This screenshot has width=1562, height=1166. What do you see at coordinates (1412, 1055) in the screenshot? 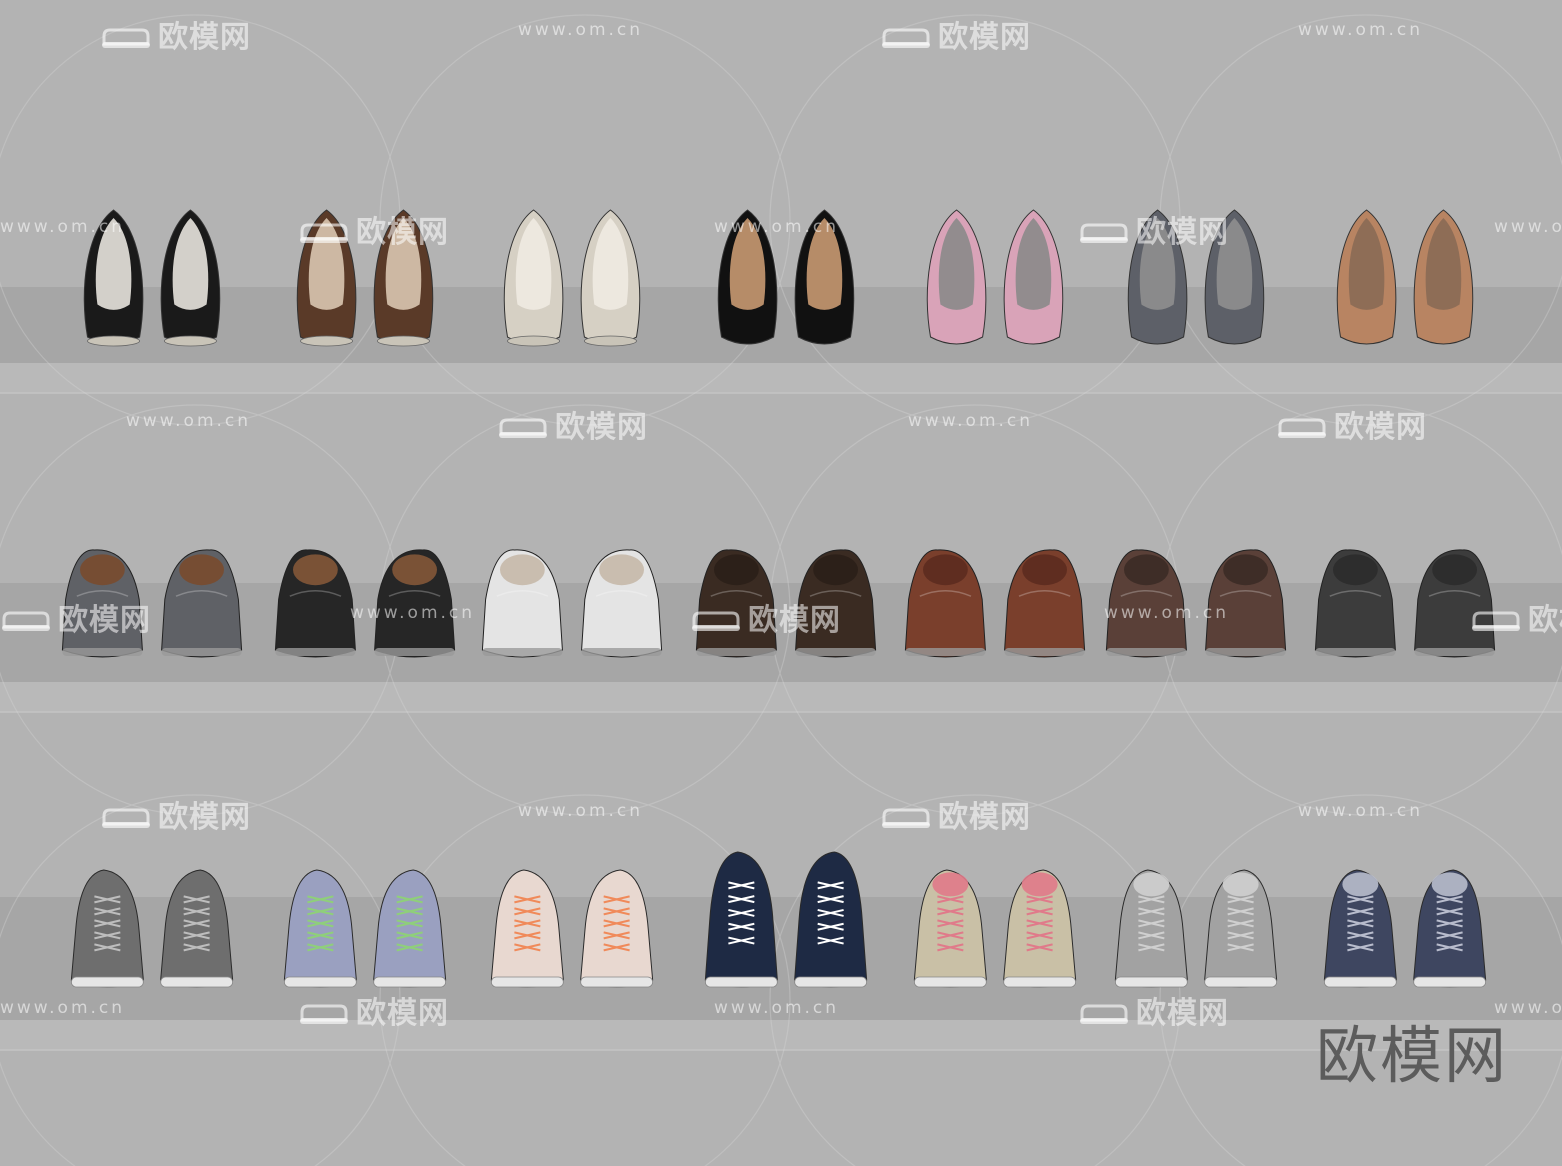
I see `brand-watermark-logo: 欧模网` at bounding box center [1412, 1055].